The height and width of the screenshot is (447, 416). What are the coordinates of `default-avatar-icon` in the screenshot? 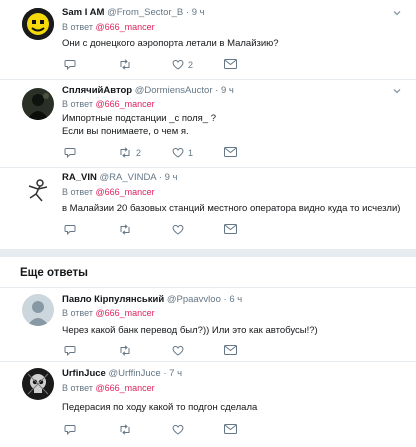 It's located at (38, 310).